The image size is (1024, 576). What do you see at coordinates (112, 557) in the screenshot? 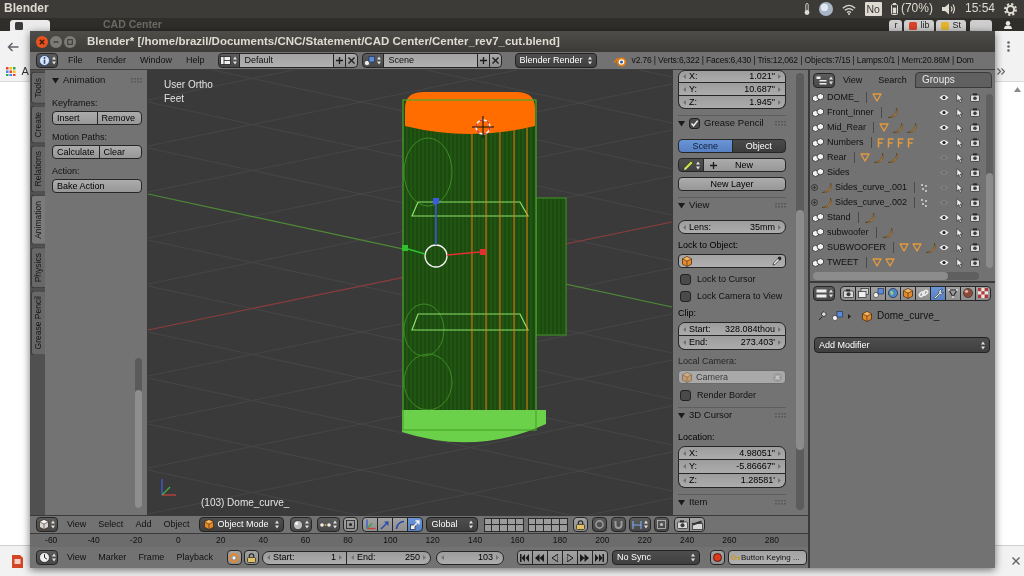
I see `menu-item: Marker` at bounding box center [112, 557].